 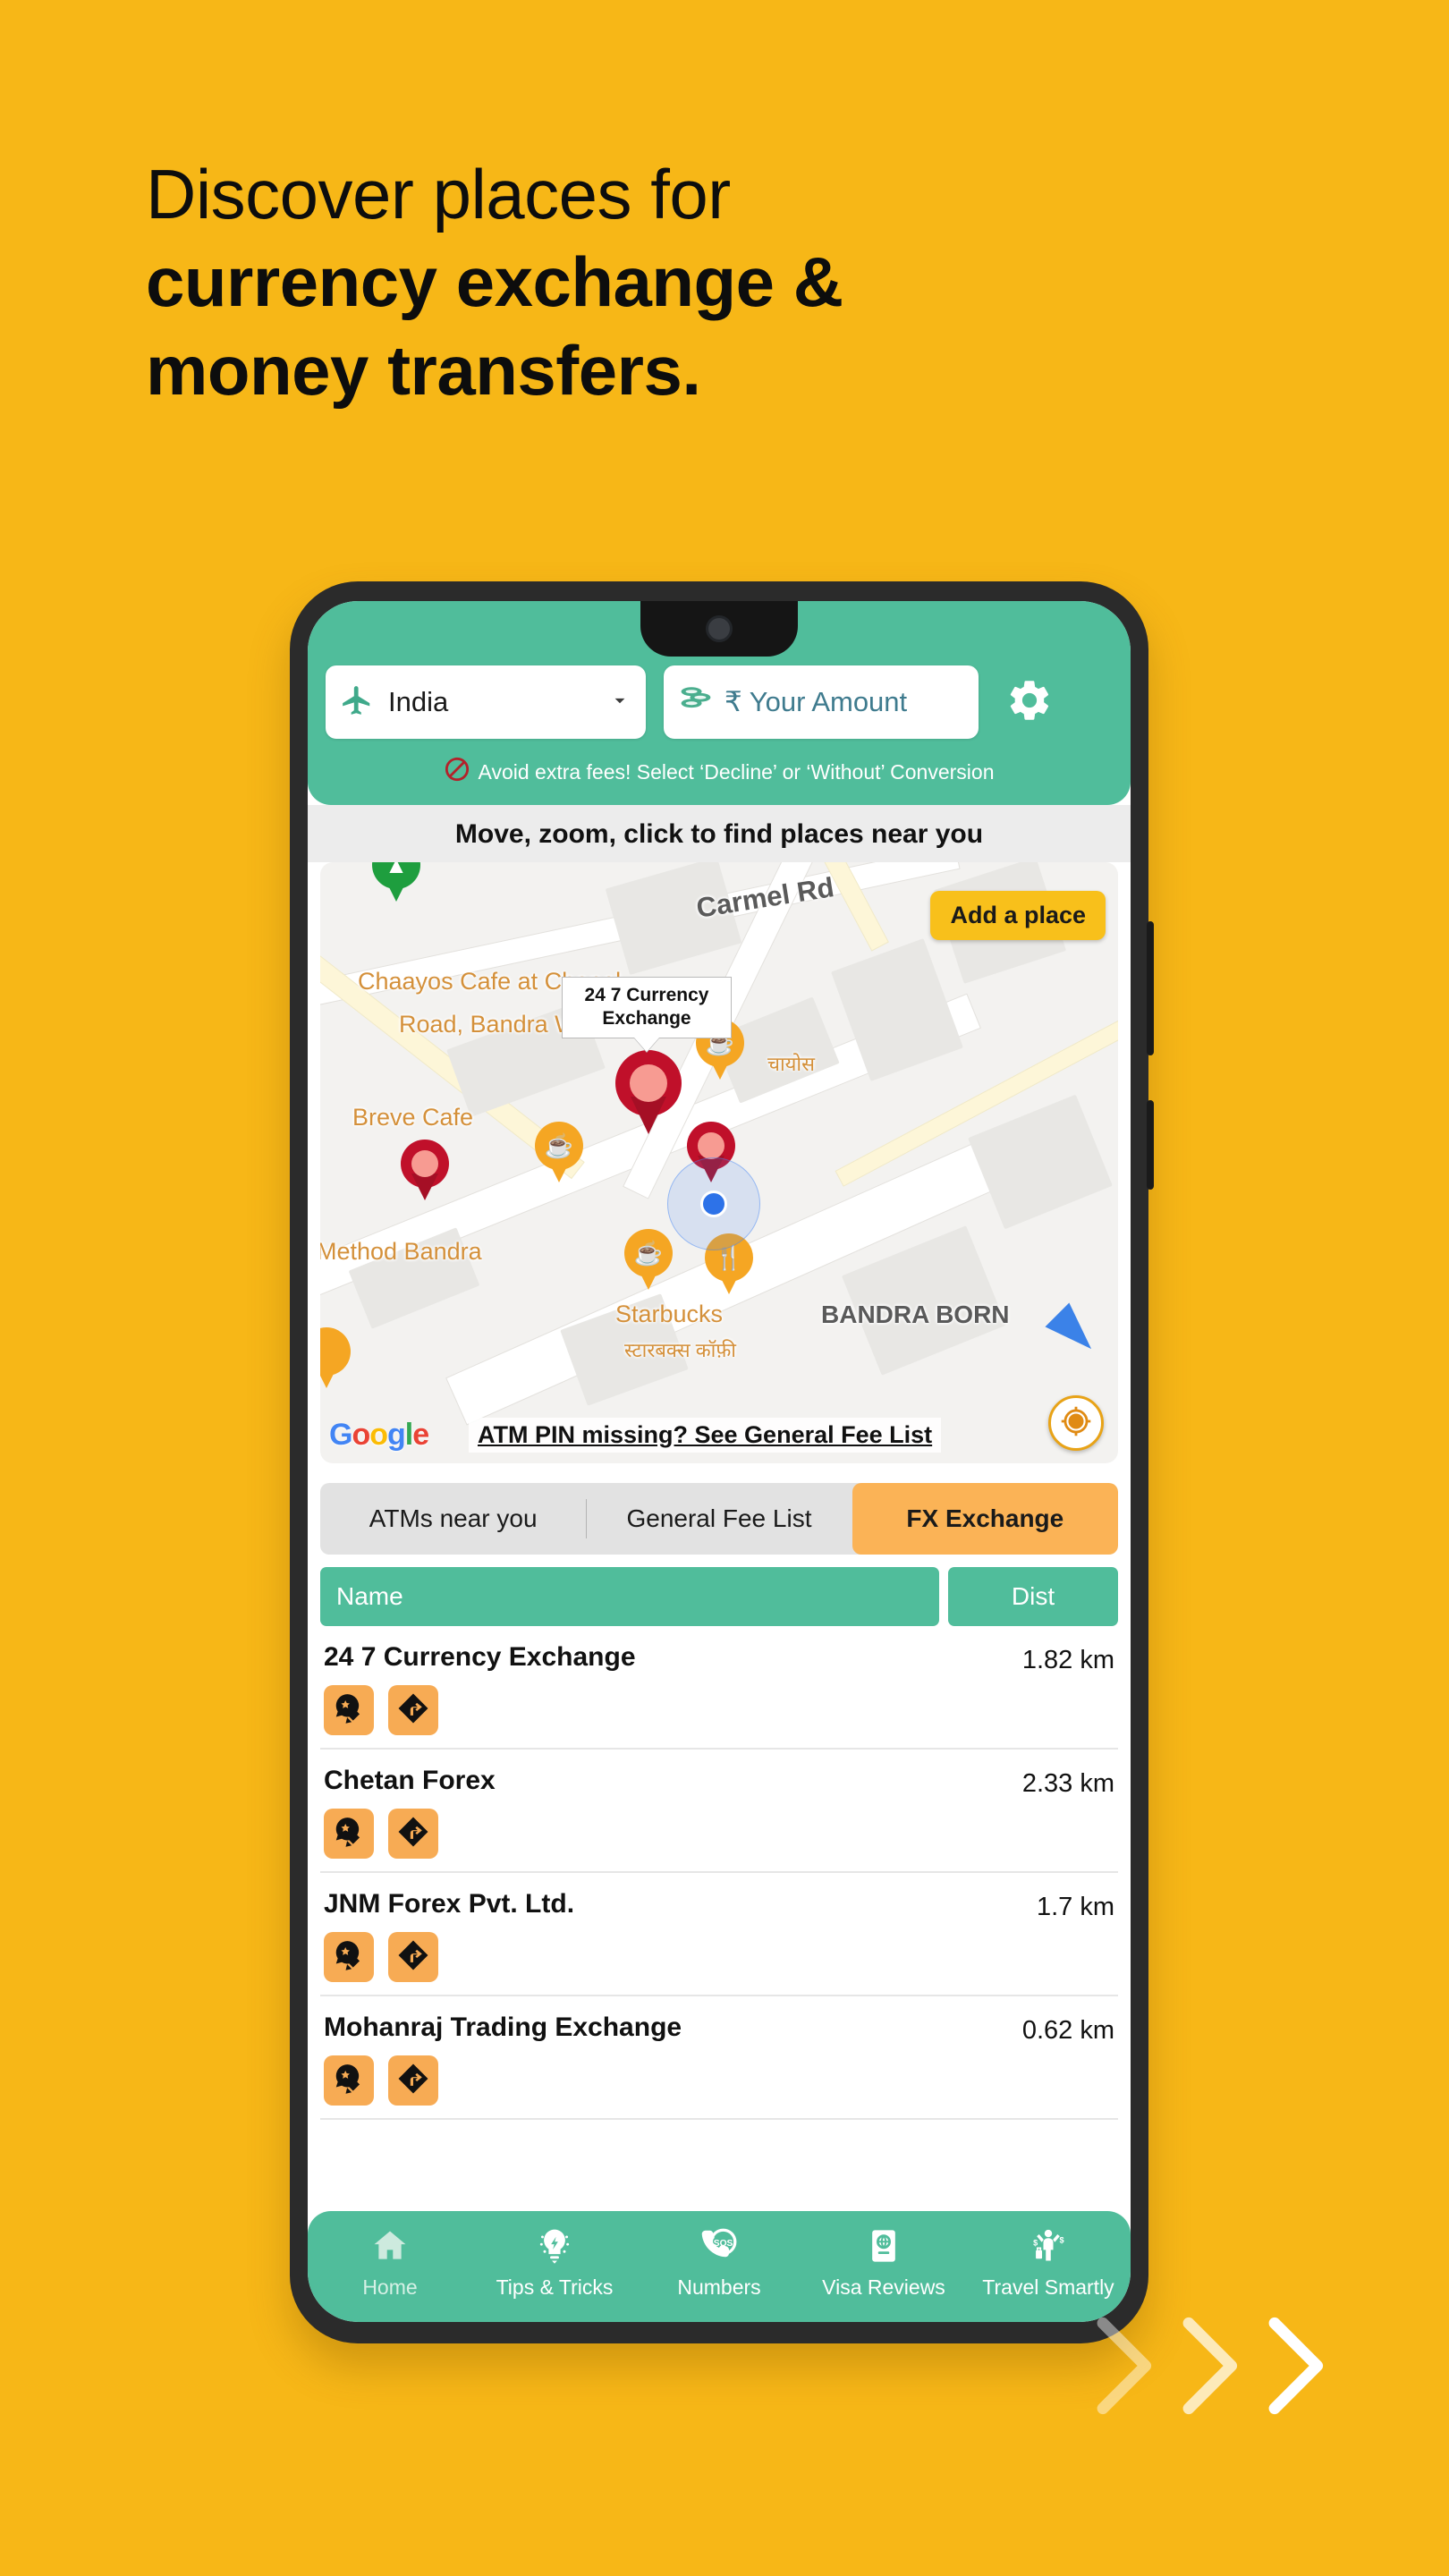 I want to click on cafe-icon: ☕, so click(x=559, y=1145).